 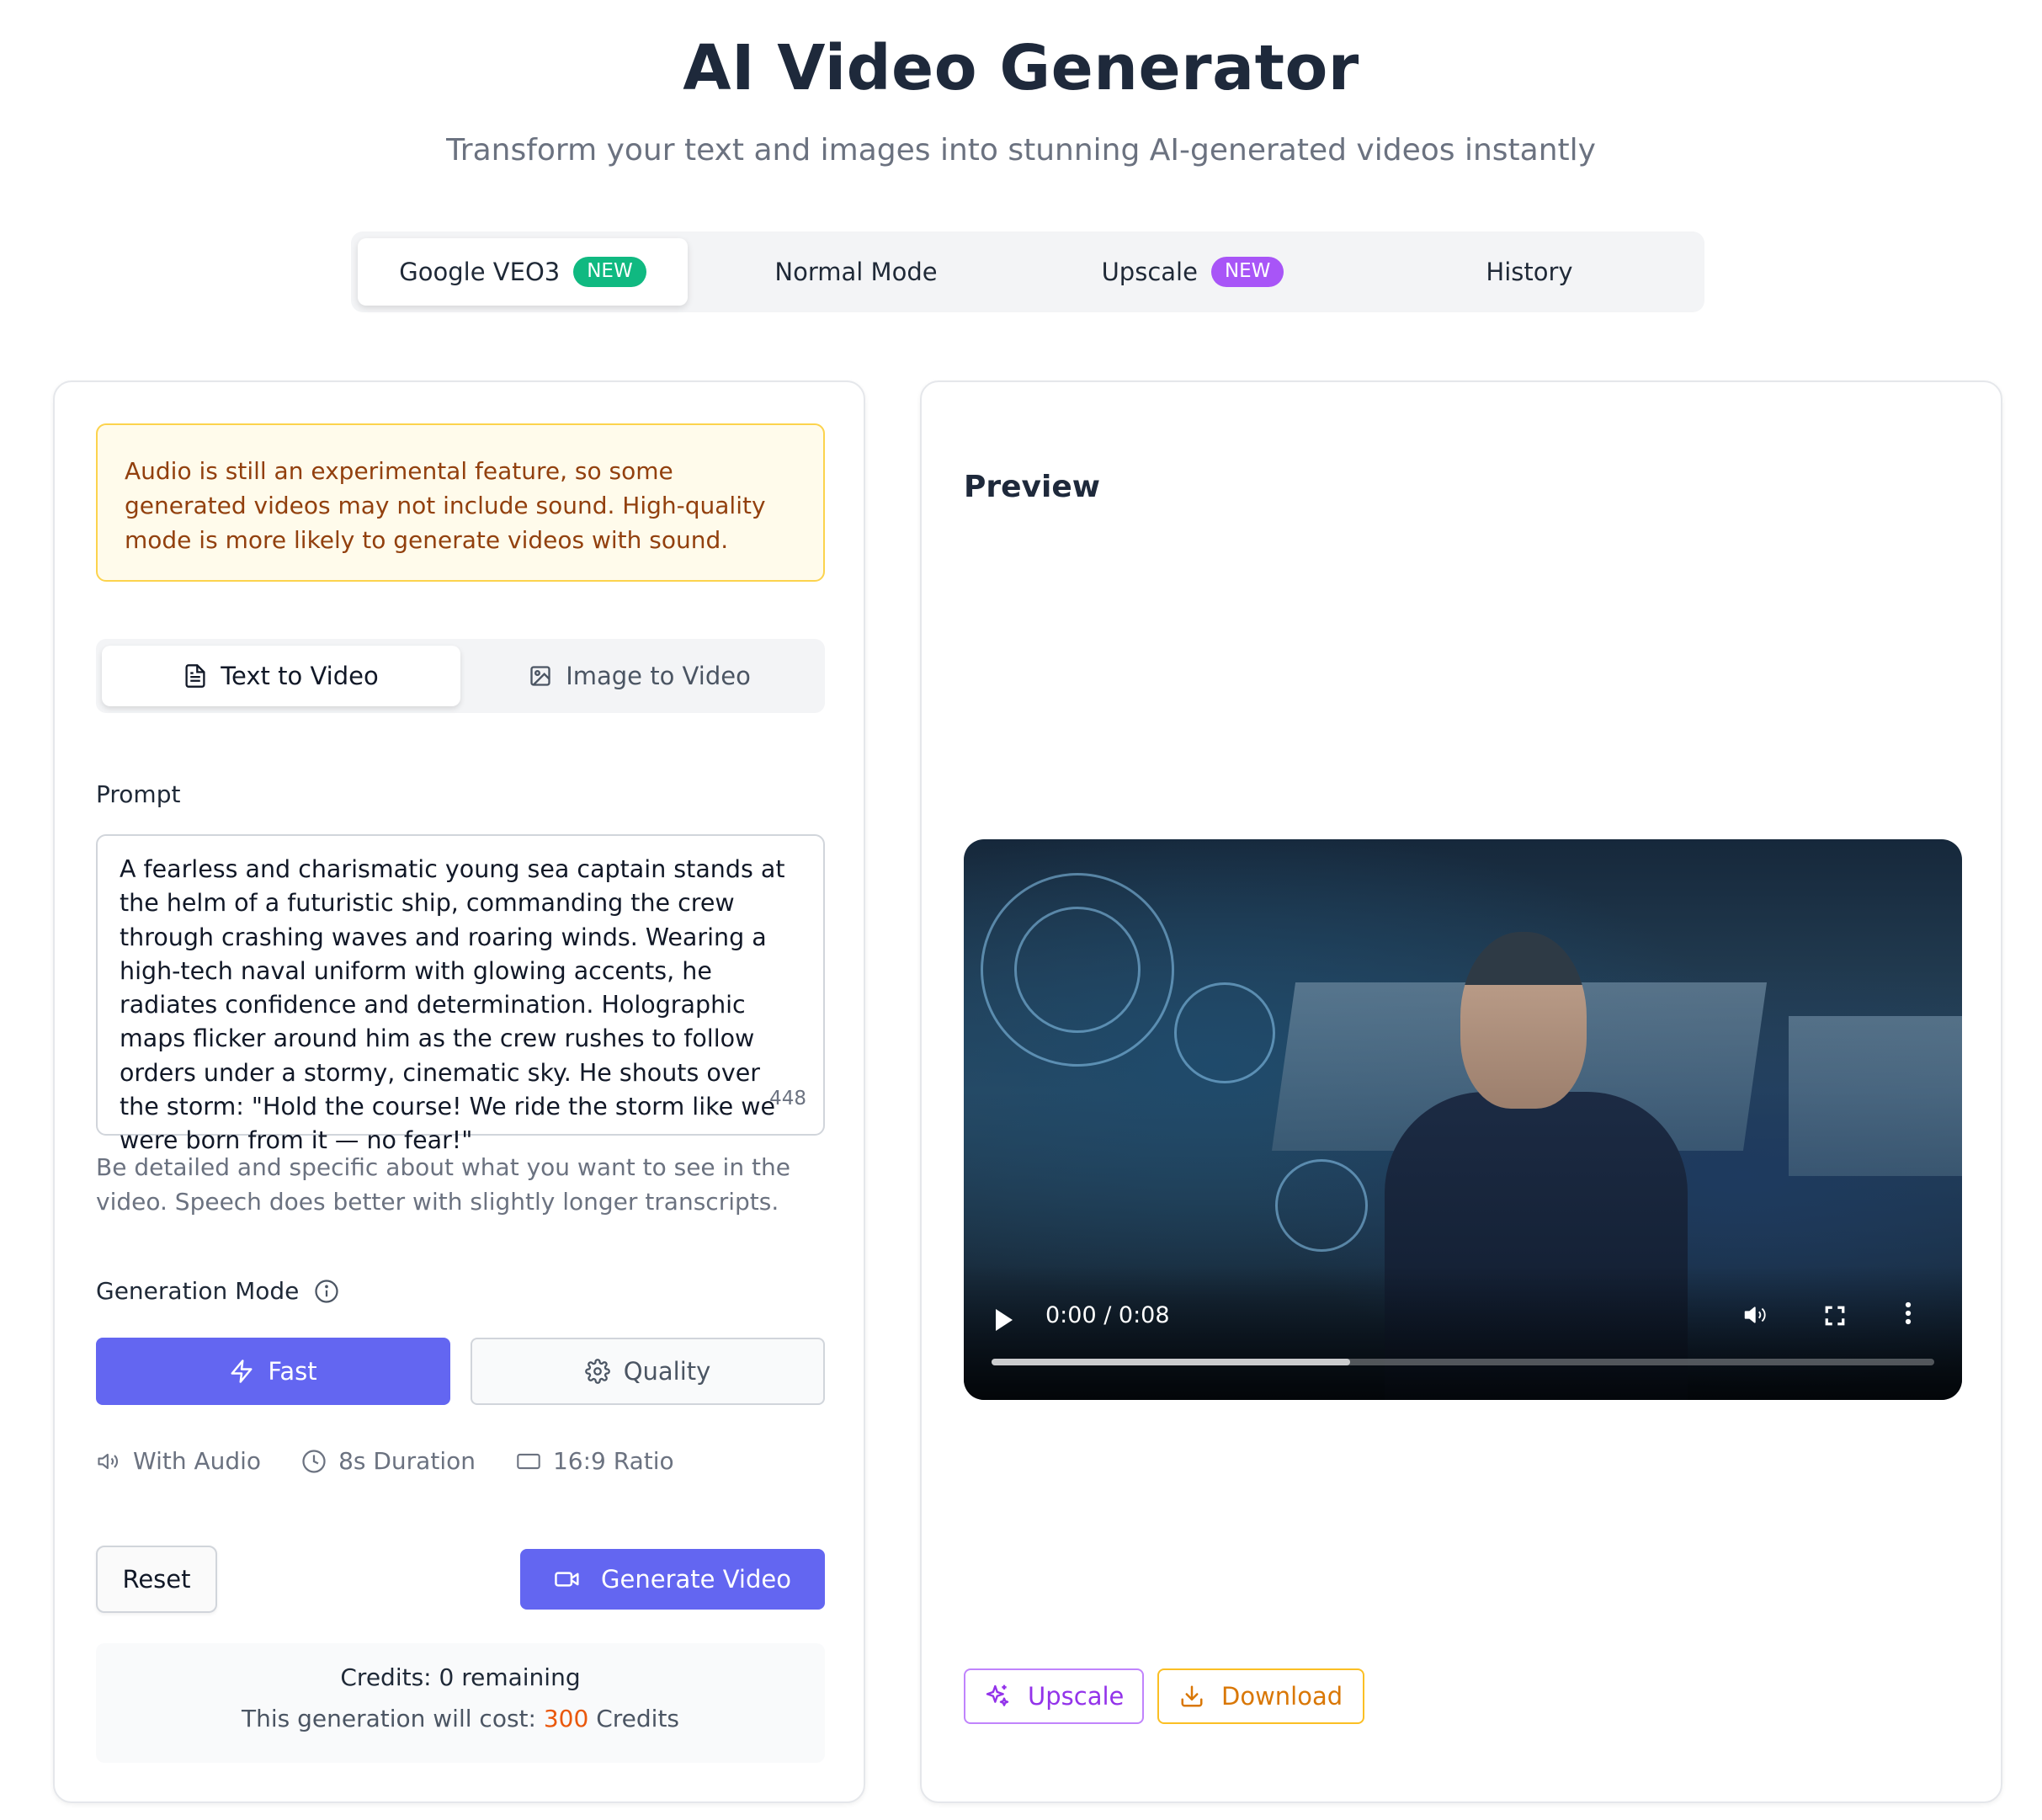 What do you see at coordinates (1171, 1362) in the screenshot?
I see `video-progress-fill` at bounding box center [1171, 1362].